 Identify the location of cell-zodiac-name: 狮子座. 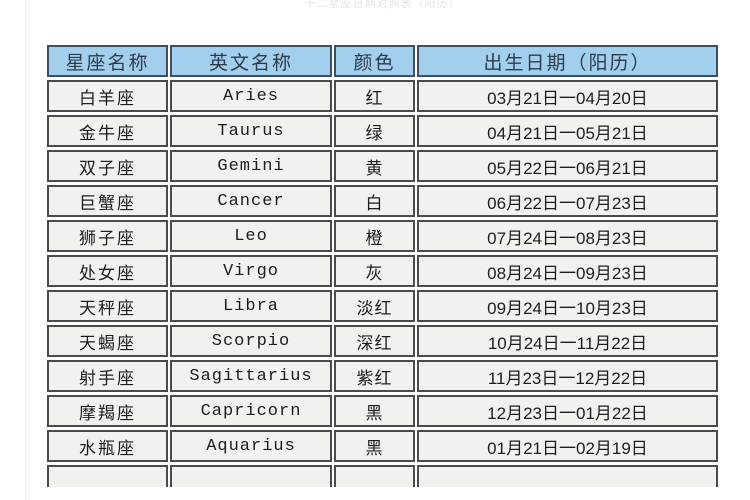
(107, 236).